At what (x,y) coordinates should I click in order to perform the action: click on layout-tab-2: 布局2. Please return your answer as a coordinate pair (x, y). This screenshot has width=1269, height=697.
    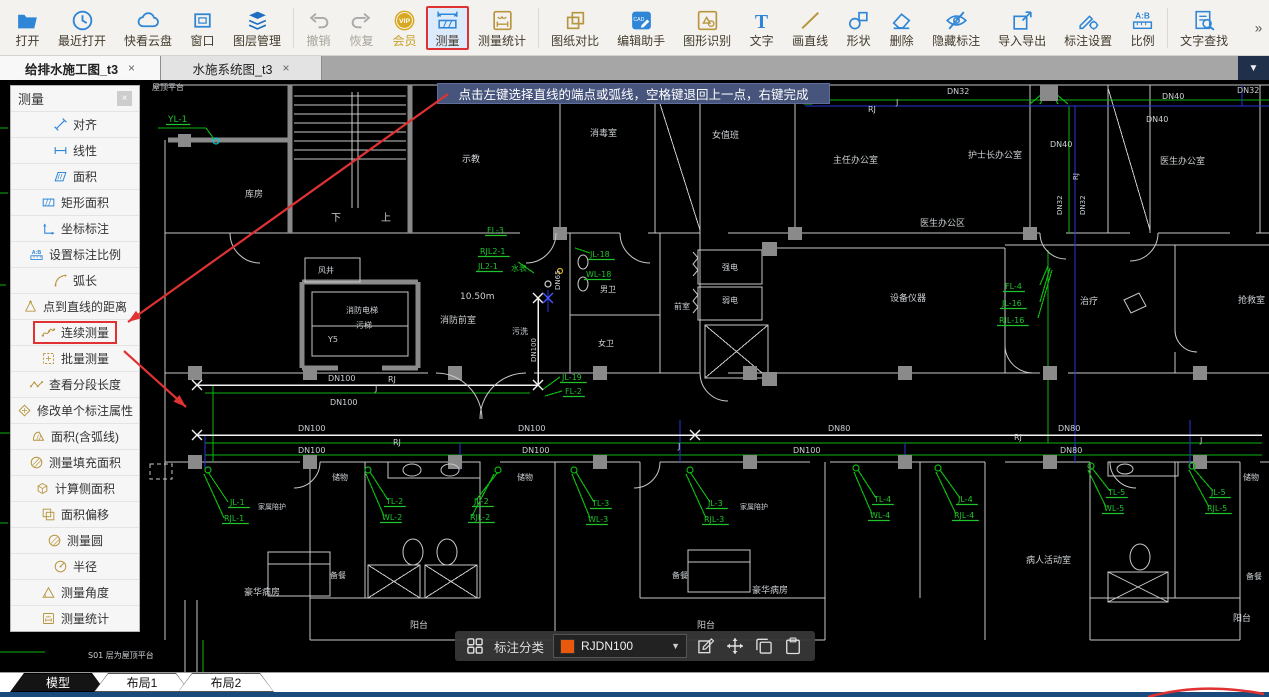
    Looking at the image, I should click on (226, 682).